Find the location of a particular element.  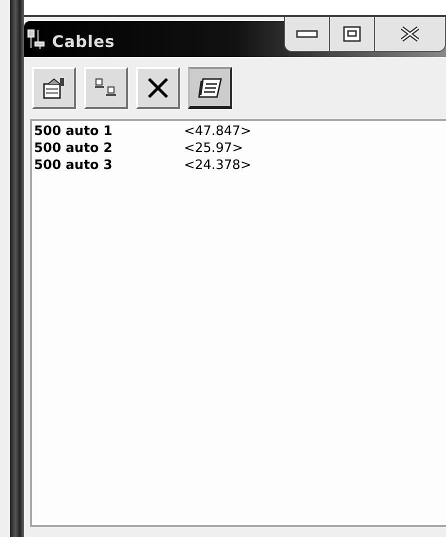

list-item: 500 auto 1 is located at coordinates (109, 131).